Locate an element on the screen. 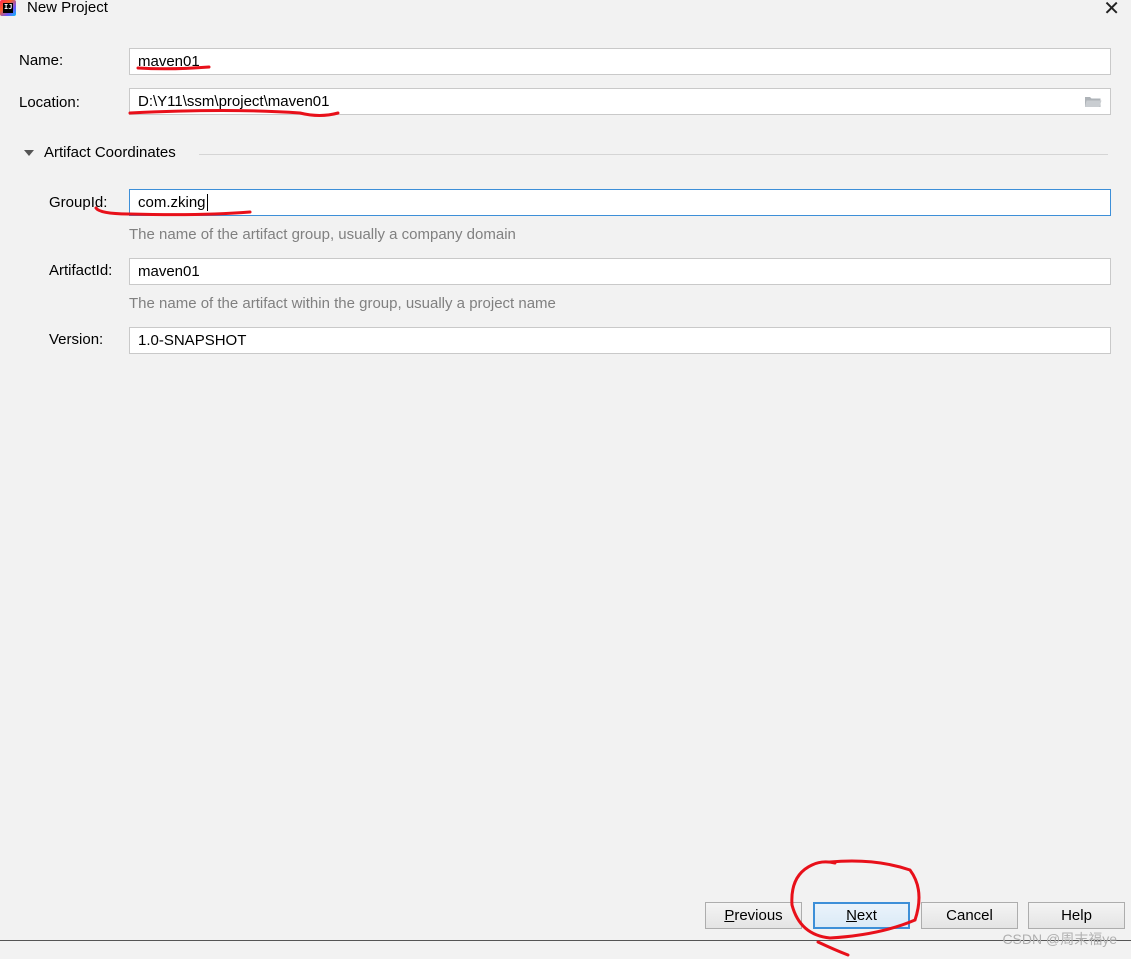 This screenshot has width=1131, height=959. chevron-down-icon is located at coordinates (29, 152).